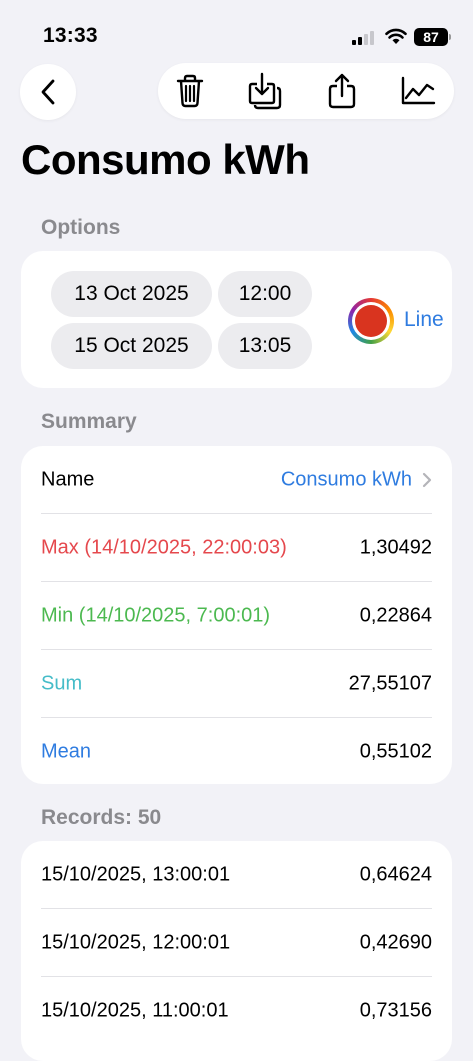 The height and width of the screenshot is (1061, 473). Describe the element at coordinates (89, 421) in the screenshot. I see `summary-header: Summary` at that location.